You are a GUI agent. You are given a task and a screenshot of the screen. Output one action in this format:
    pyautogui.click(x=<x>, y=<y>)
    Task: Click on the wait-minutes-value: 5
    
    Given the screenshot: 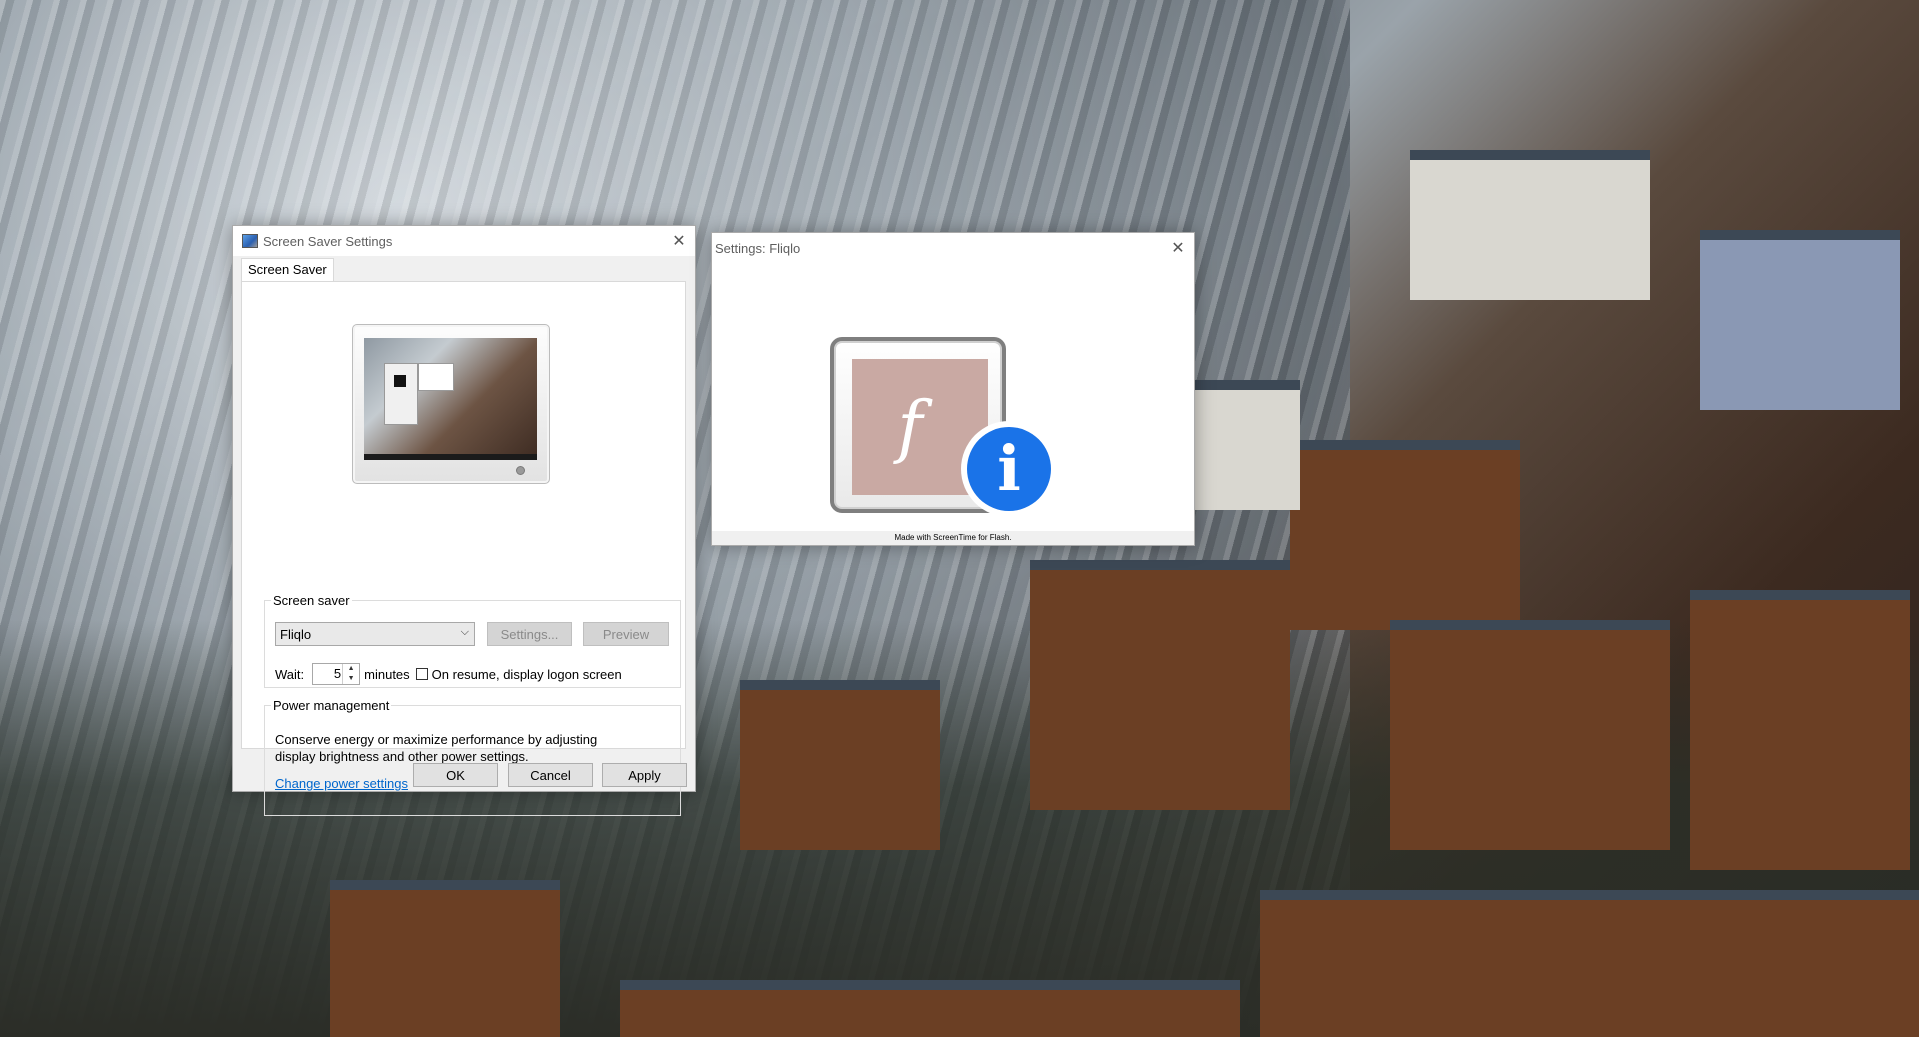 What is the action you would take?
    pyautogui.click(x=337, y=673)
    